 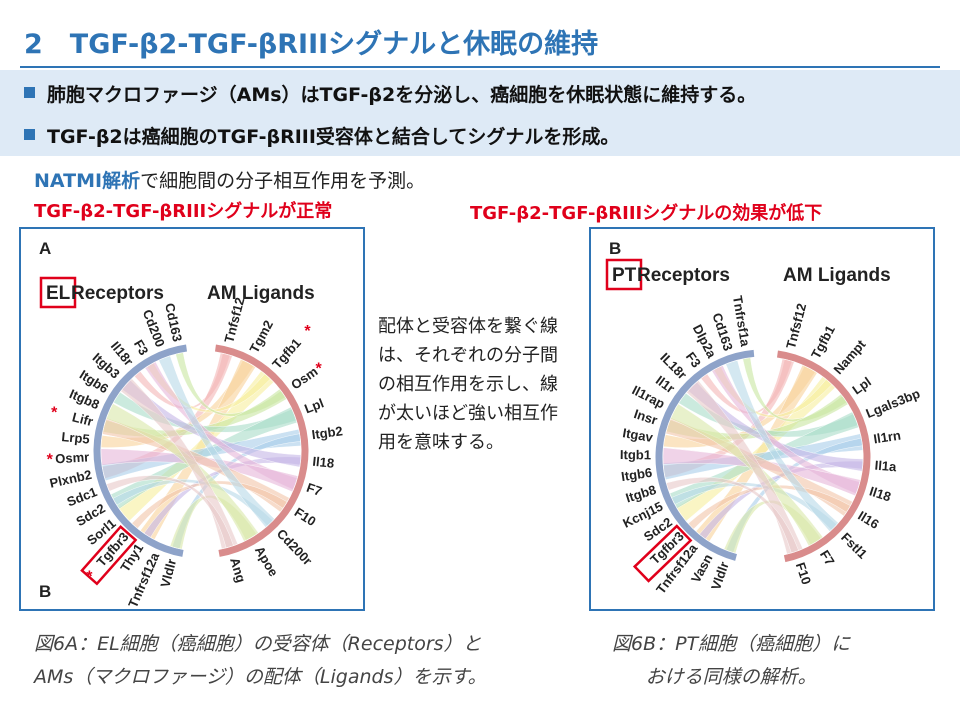 What do you see at coordinates (45, 248) in the screenshot?
I see `panel-letter: A` at bounding box center [45, 248].